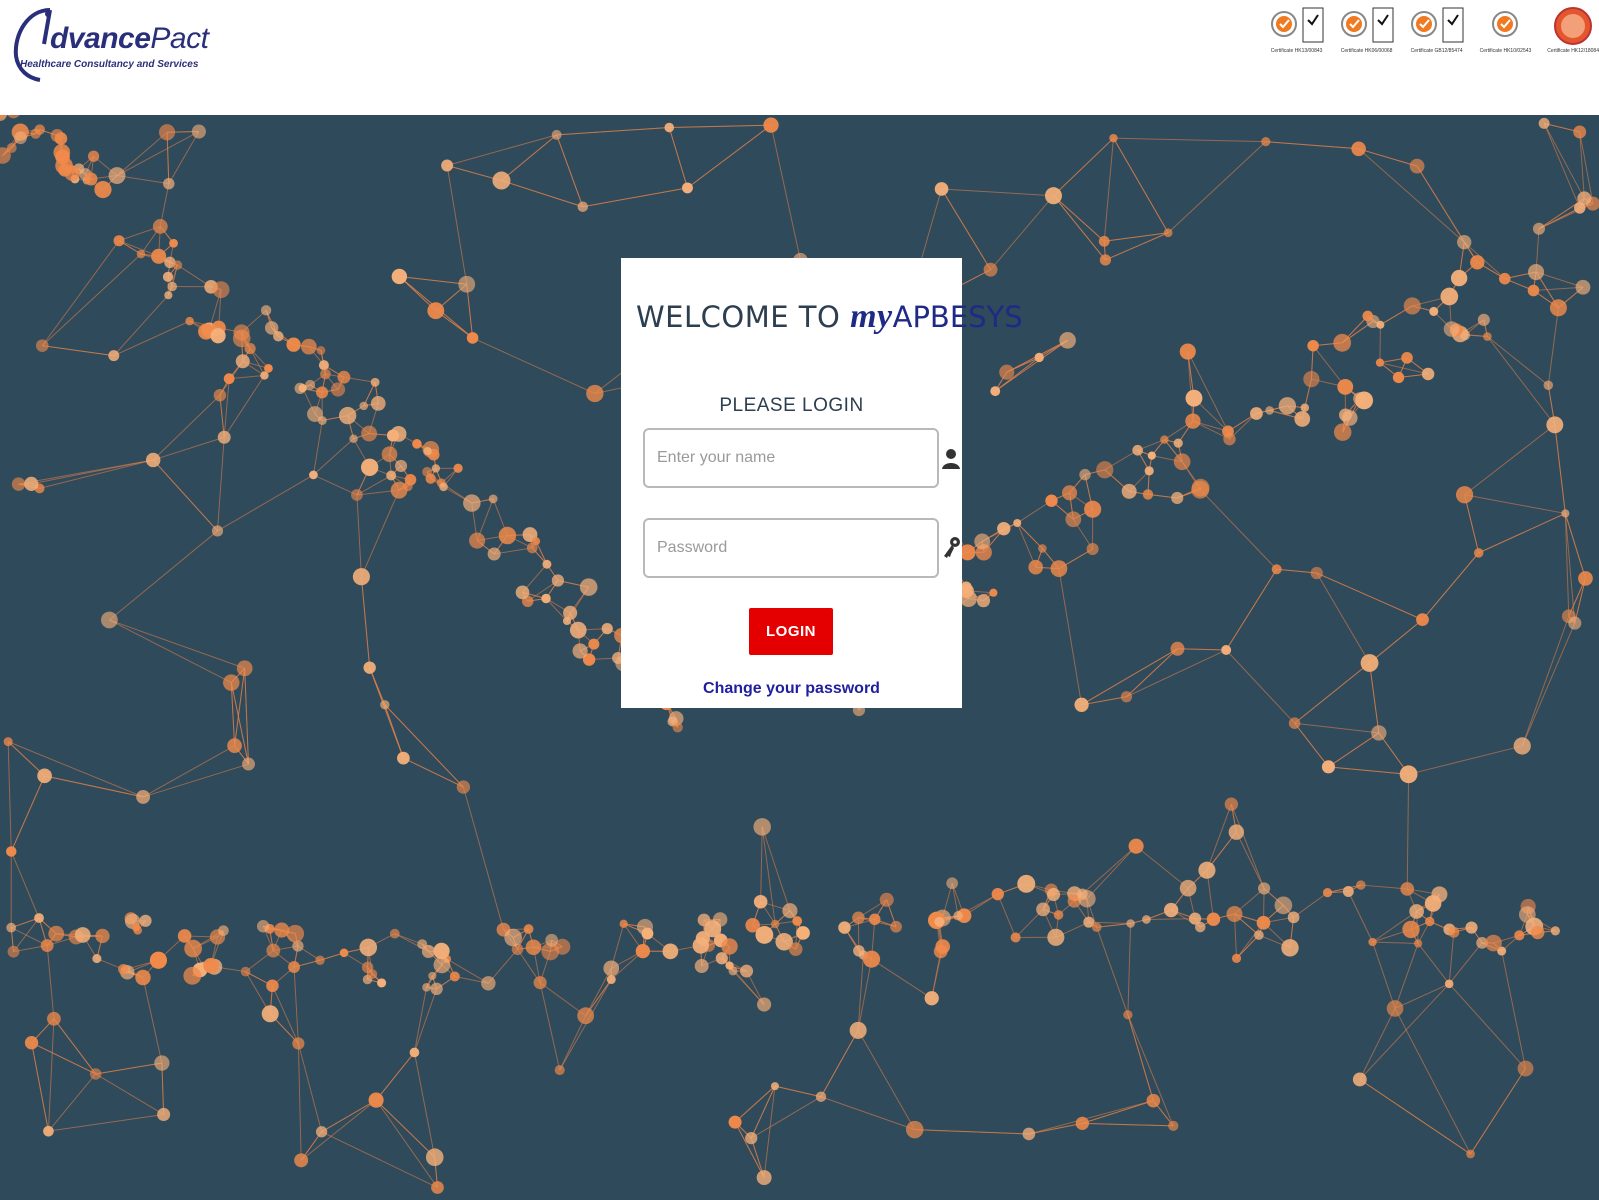  Describe the element at coordinates (829, 316) in the screenshot. I see `welcome-heading: WELCOME TO myAPBESYS` at that location.